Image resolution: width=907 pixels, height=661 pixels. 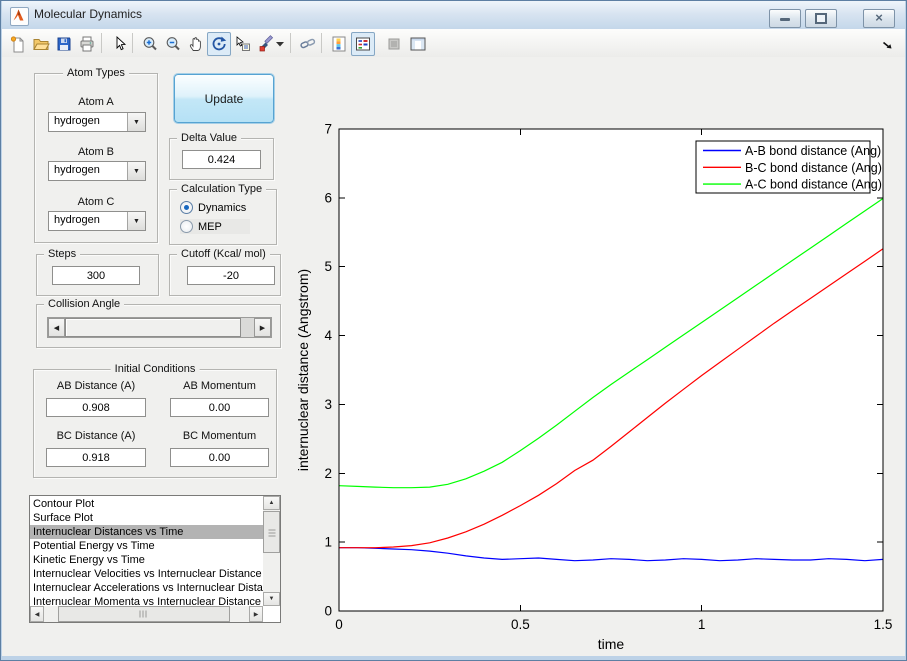 I want to click on show-plot-tools-button, so click(x=418, y=44).